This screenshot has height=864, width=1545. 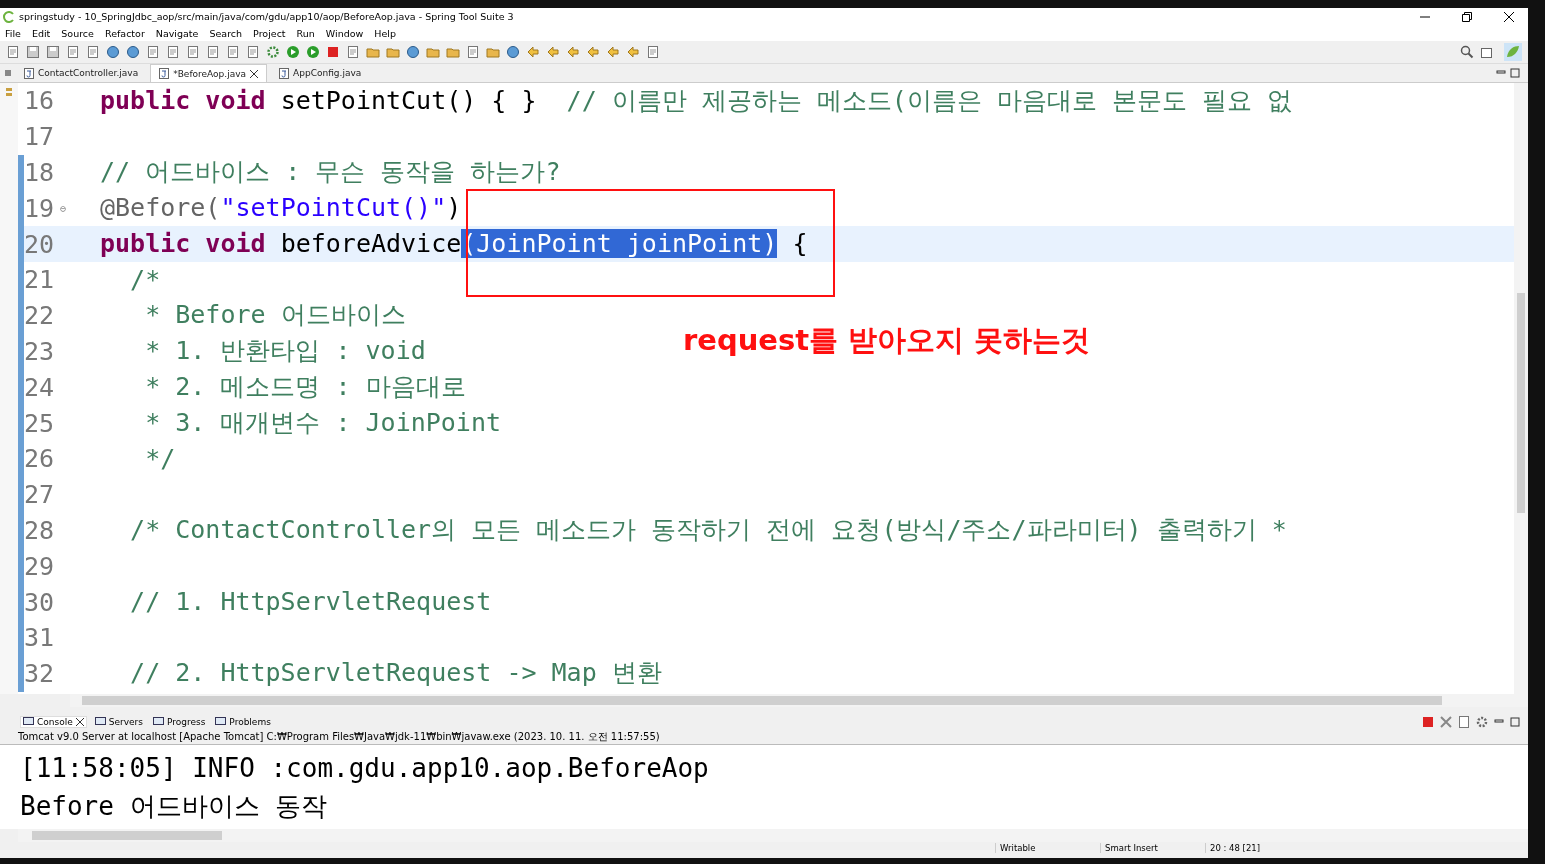 I want to click on menu-item: Navigate, so click(x=177, y=33).